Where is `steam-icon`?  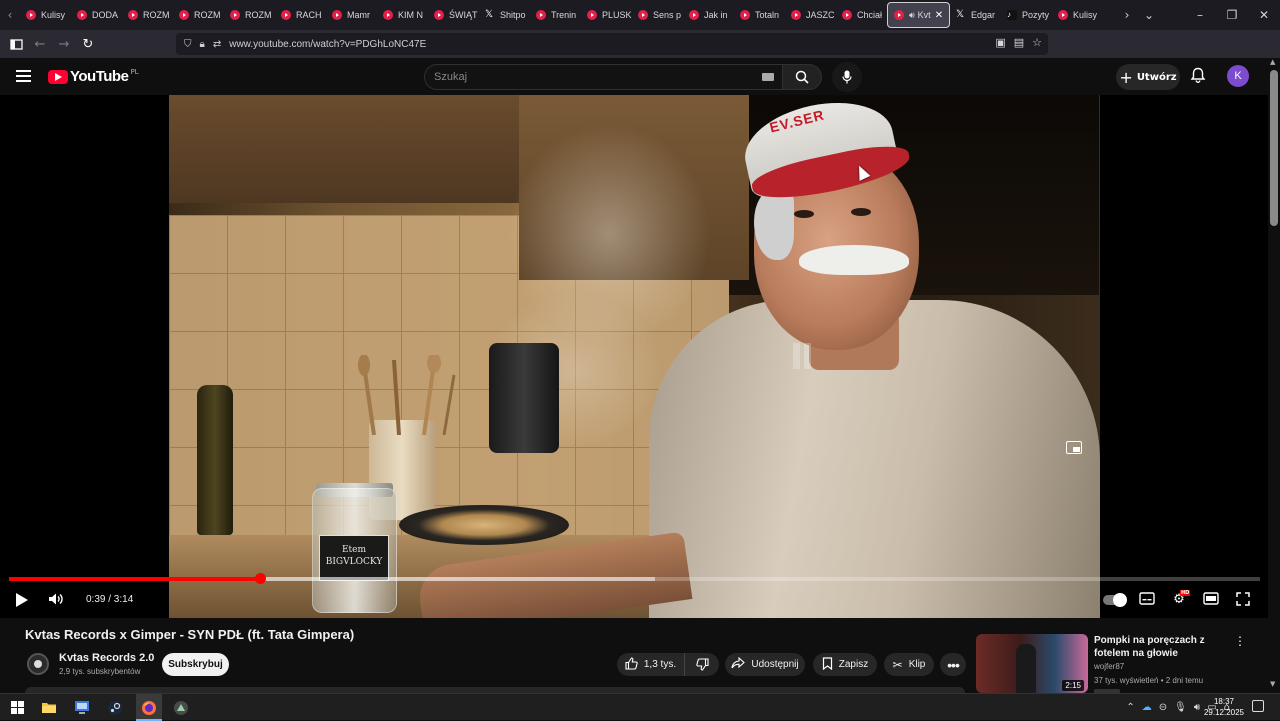
steam-icon is located at coordinates (115, 707).